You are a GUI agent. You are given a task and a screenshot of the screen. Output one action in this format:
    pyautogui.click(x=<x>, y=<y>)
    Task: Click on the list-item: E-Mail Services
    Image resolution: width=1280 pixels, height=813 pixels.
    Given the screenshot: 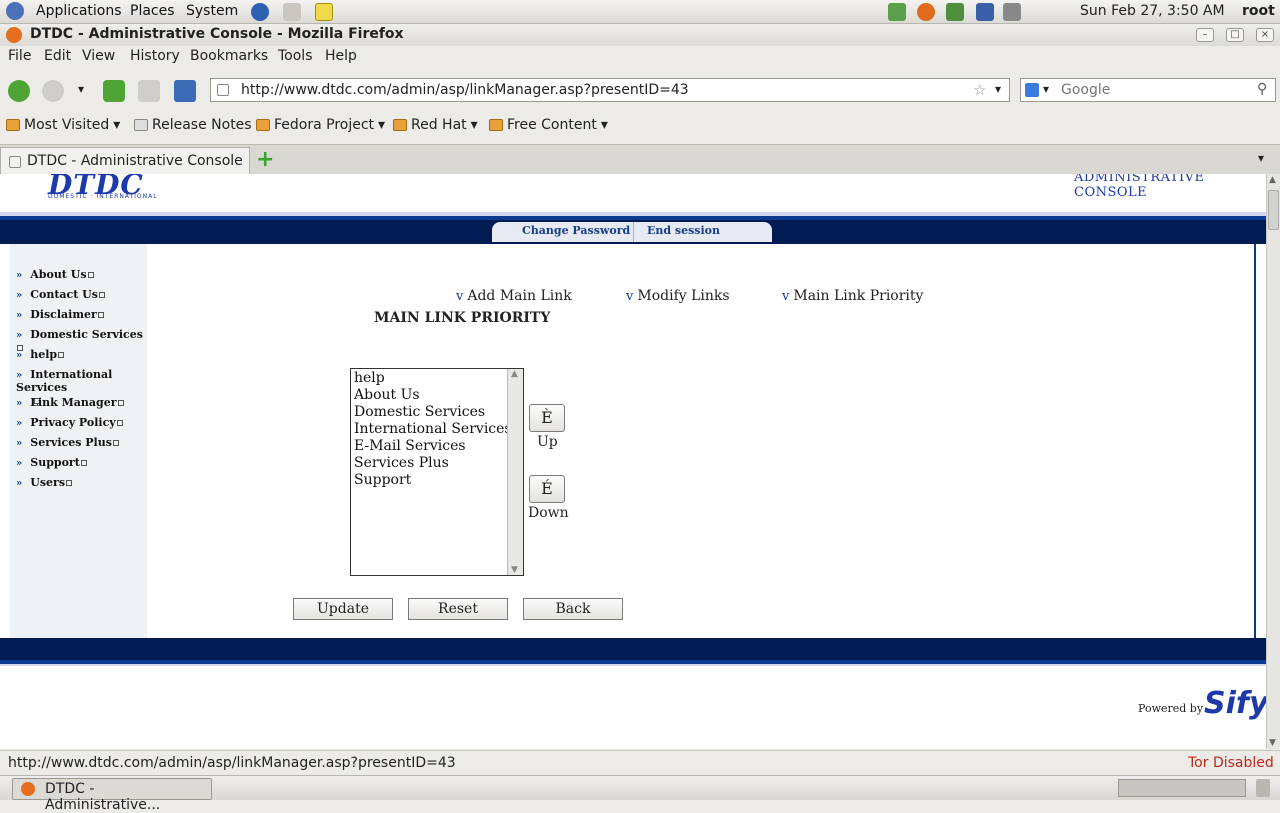 What is the action you would take?
    pyautogui.click(x=410, y=446)
    